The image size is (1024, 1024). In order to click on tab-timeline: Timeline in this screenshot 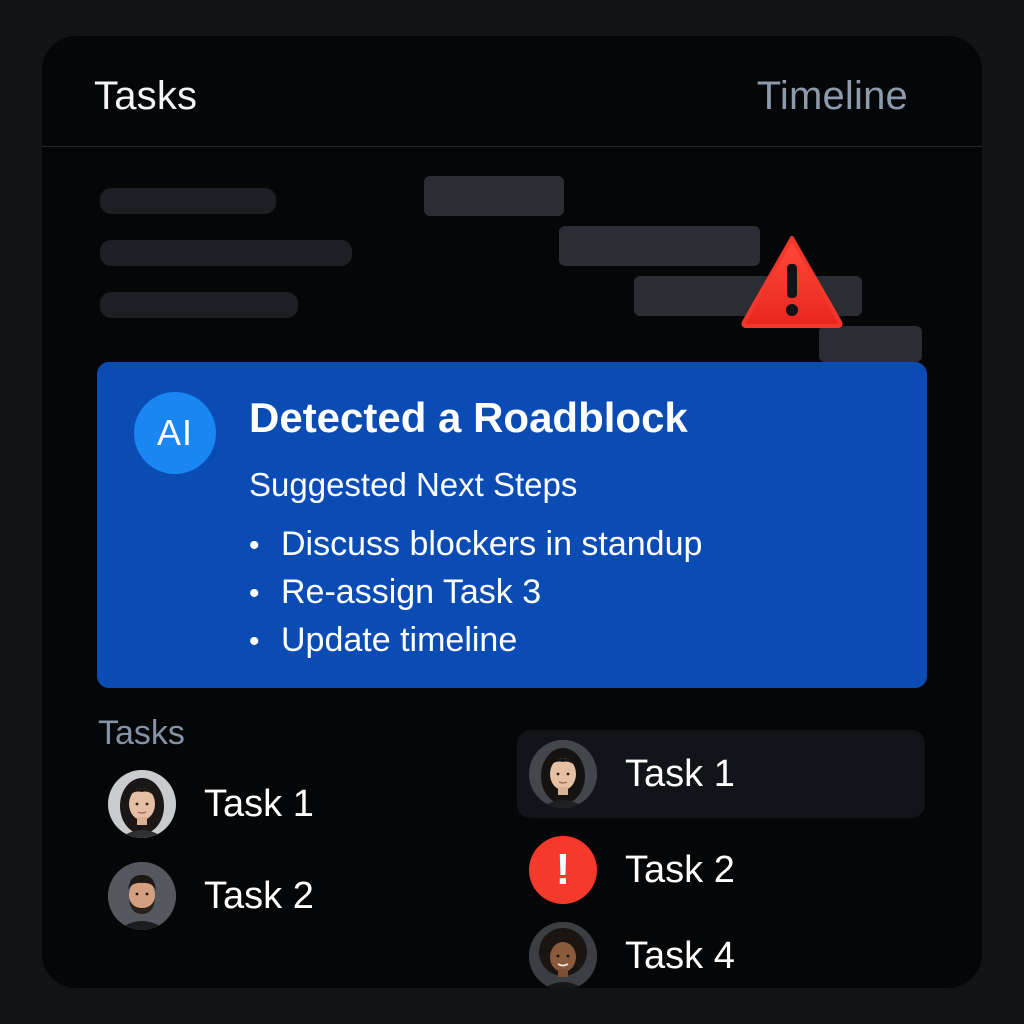, I will do `click(832, 96)`.